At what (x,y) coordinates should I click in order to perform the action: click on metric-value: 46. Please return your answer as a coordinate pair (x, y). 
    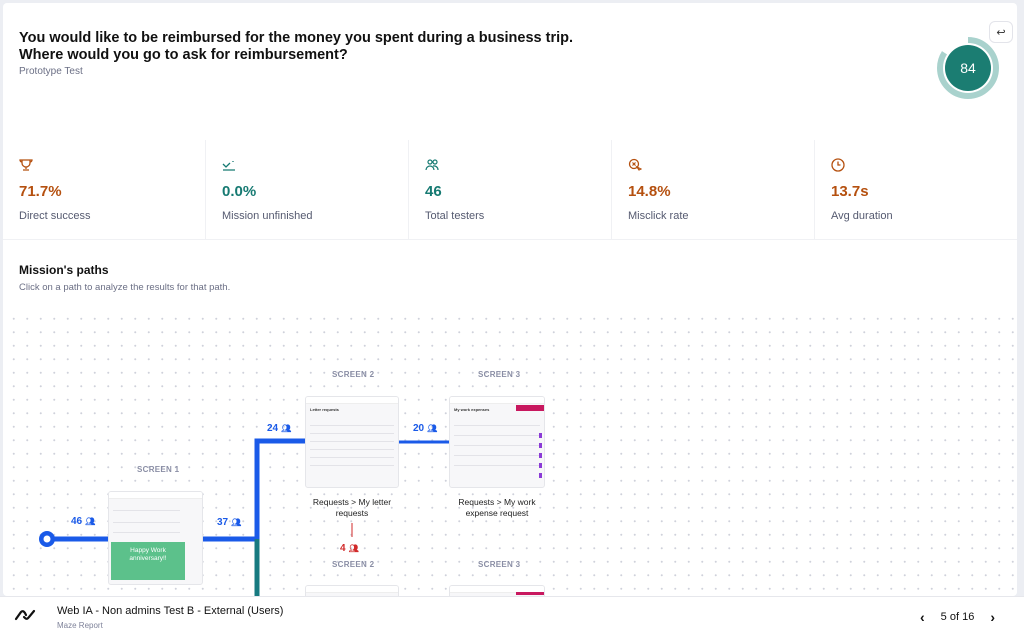
    Looking at the image, I should click on (433, 191).